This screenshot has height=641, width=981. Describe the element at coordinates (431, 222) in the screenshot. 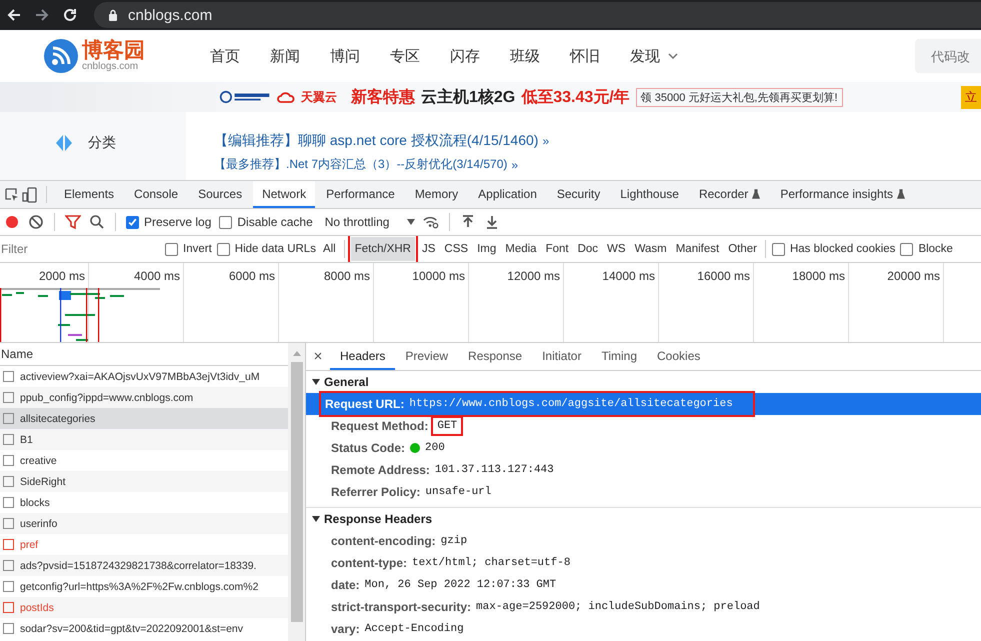

I see `network-conditions-icon` at that location.